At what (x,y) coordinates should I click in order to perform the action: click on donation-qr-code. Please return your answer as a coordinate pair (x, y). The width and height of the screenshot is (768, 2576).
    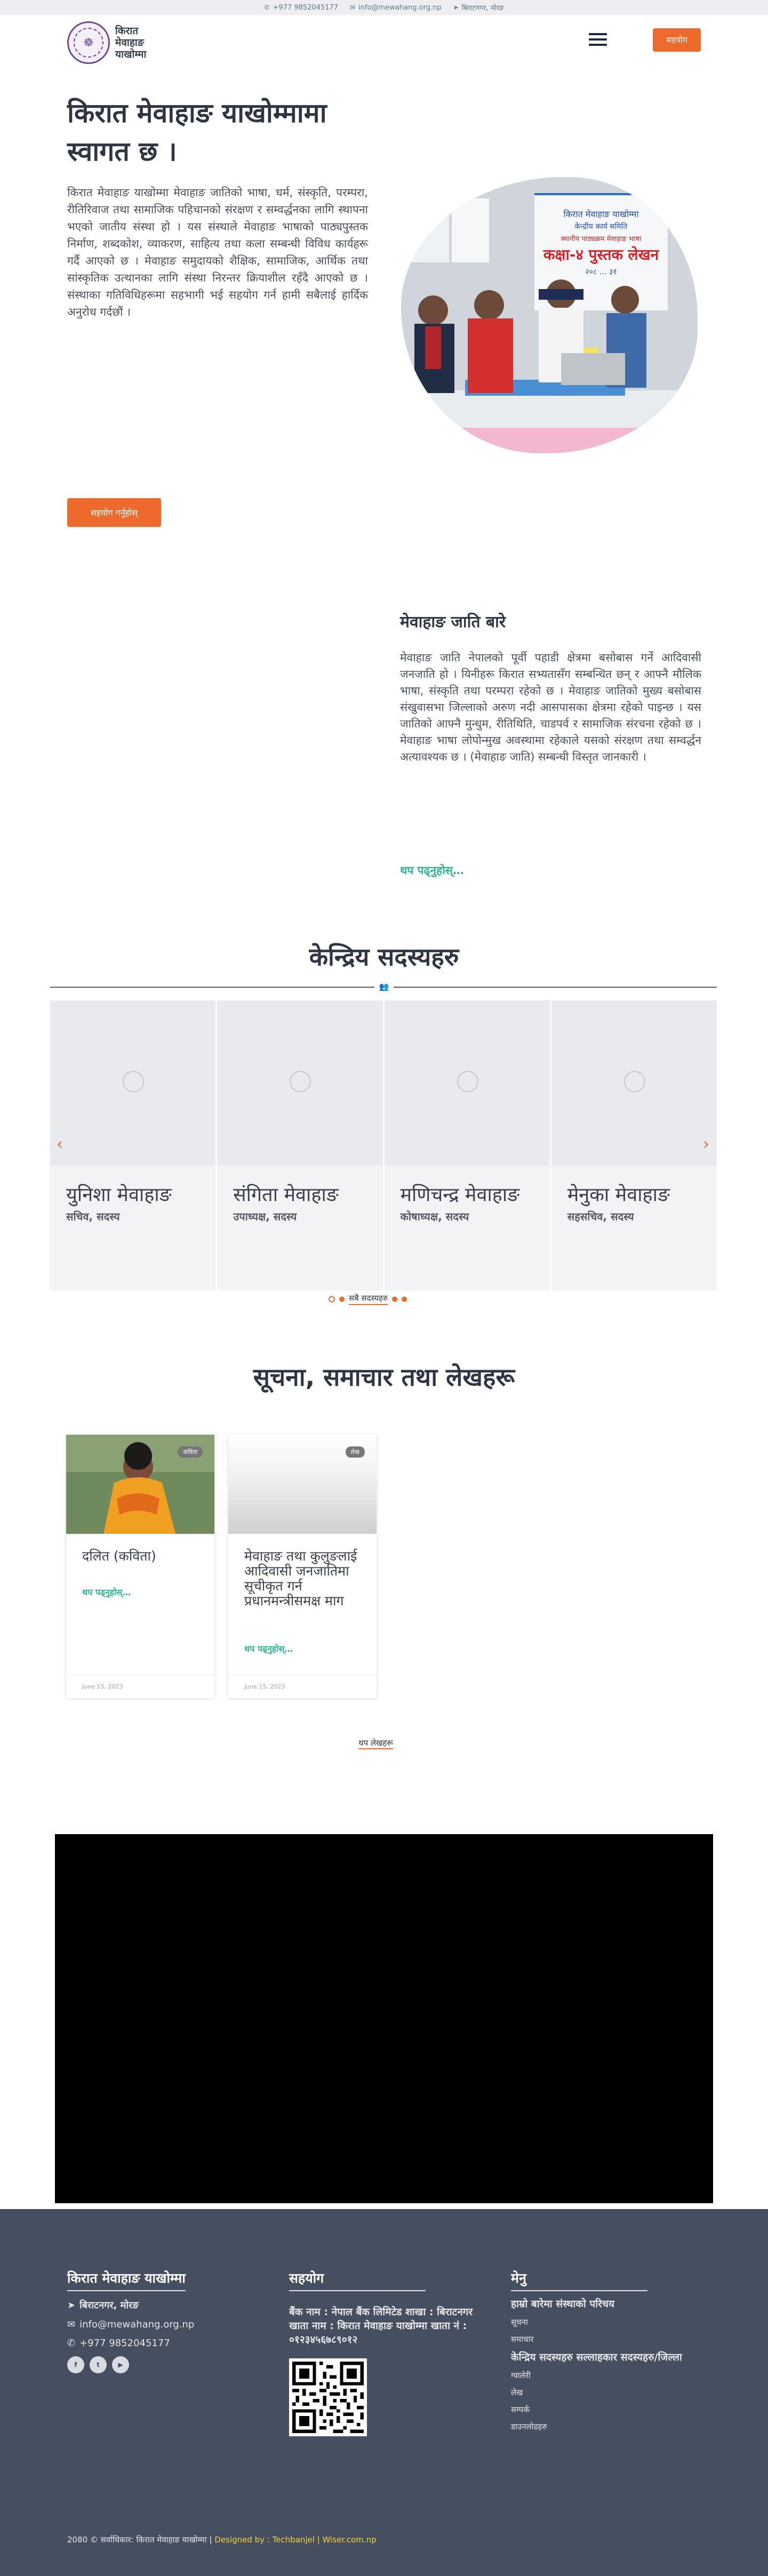
    Looking at the image, I should click on (328, 2397).